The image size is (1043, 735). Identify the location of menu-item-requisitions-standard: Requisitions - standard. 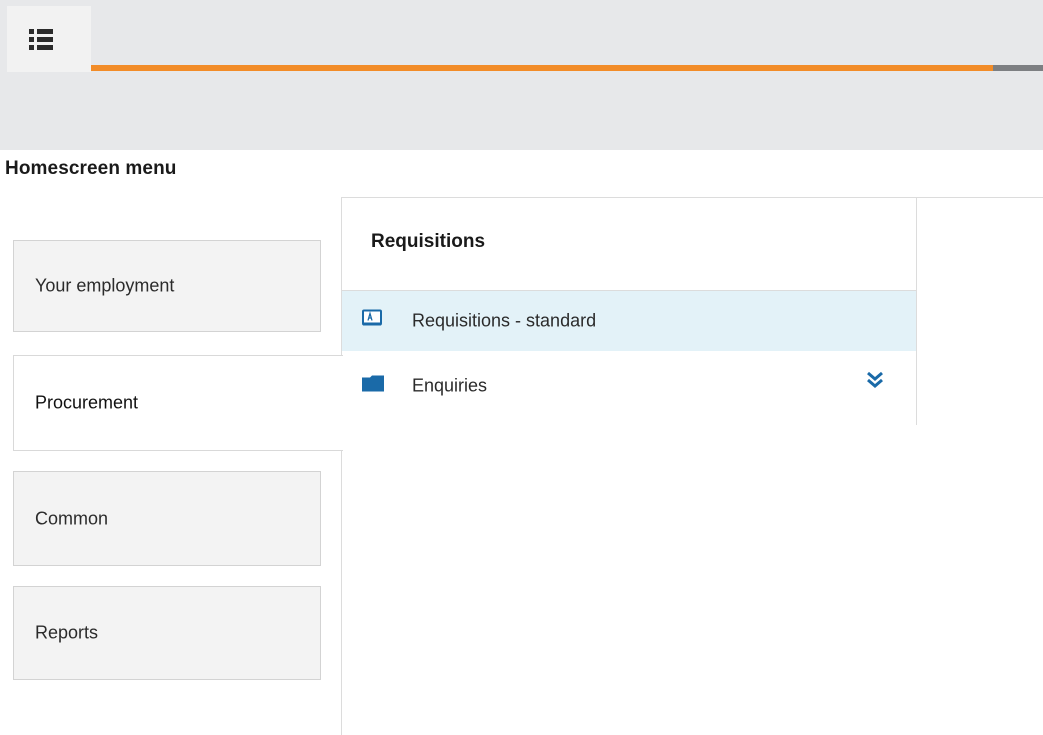
(629, 321).